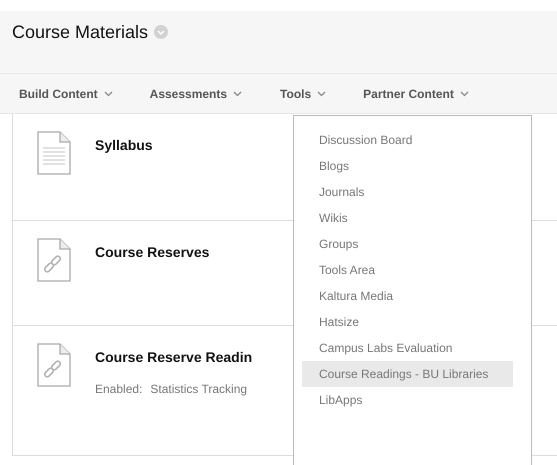  I want to click on item-title-link: Course Reserve Readin, so click(173, 357).